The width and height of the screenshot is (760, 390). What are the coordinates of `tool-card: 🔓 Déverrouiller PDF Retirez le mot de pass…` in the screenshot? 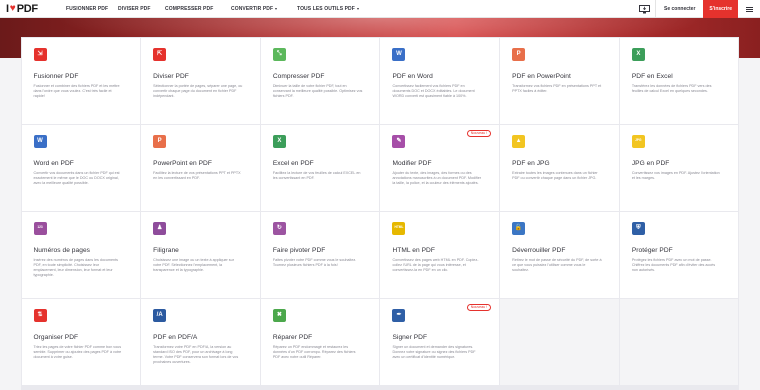 It's located at (559, 254).